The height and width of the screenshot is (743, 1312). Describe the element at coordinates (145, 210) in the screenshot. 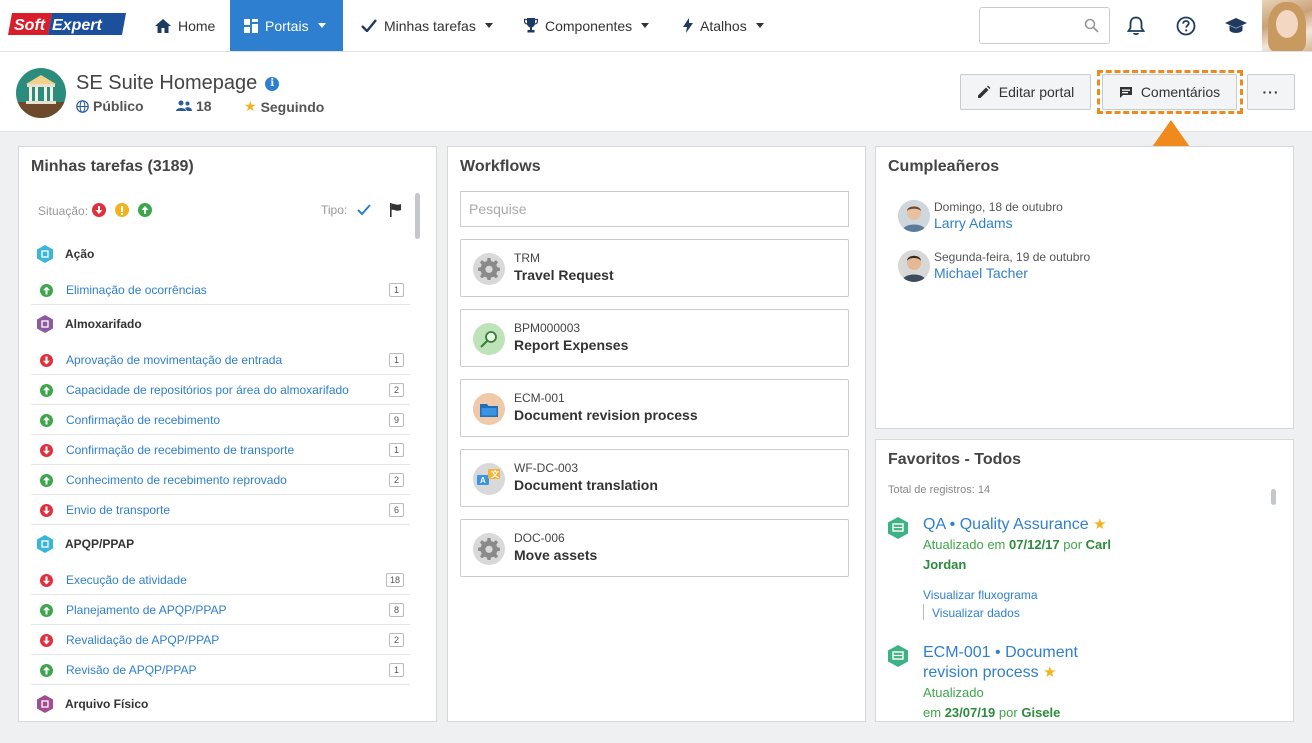

I see `status-ontime-filter` at that location.